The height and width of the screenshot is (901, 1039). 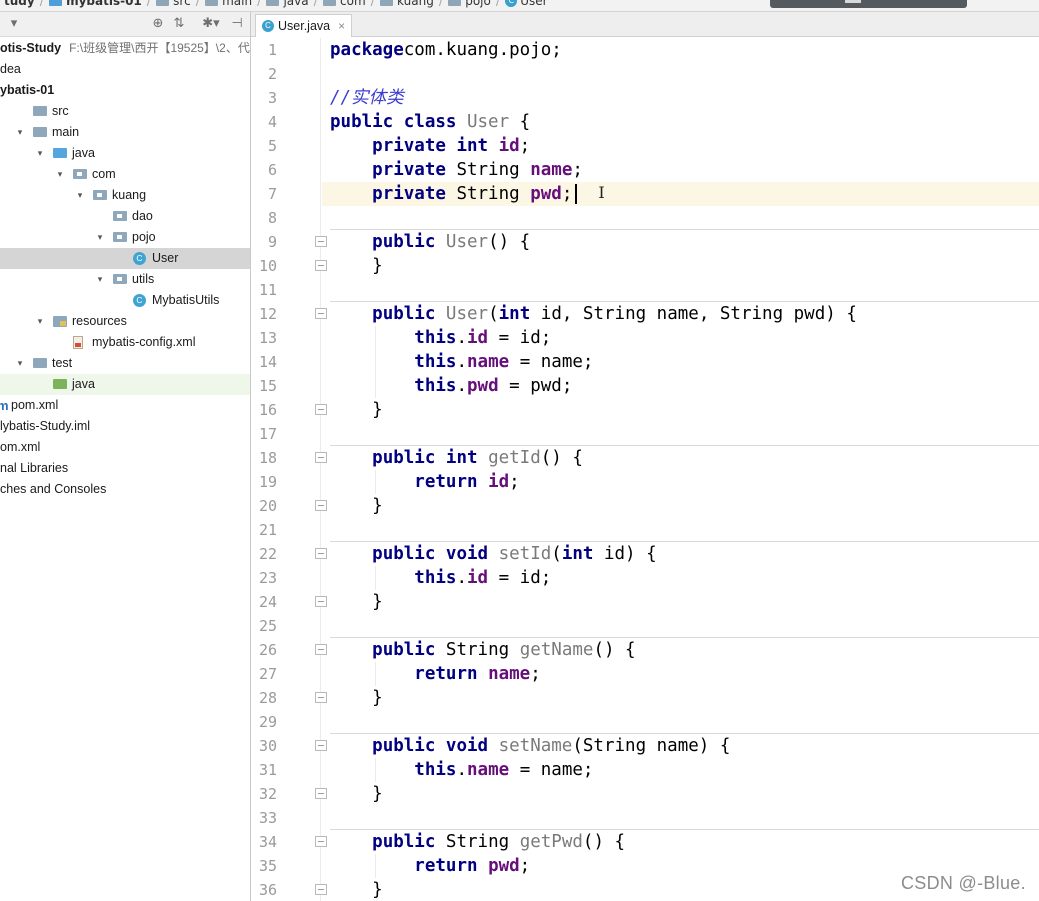 What do you see at coordinates (567, 194) in the screenshot?
I see `code-token: ;` at bounding box center [567, 194].